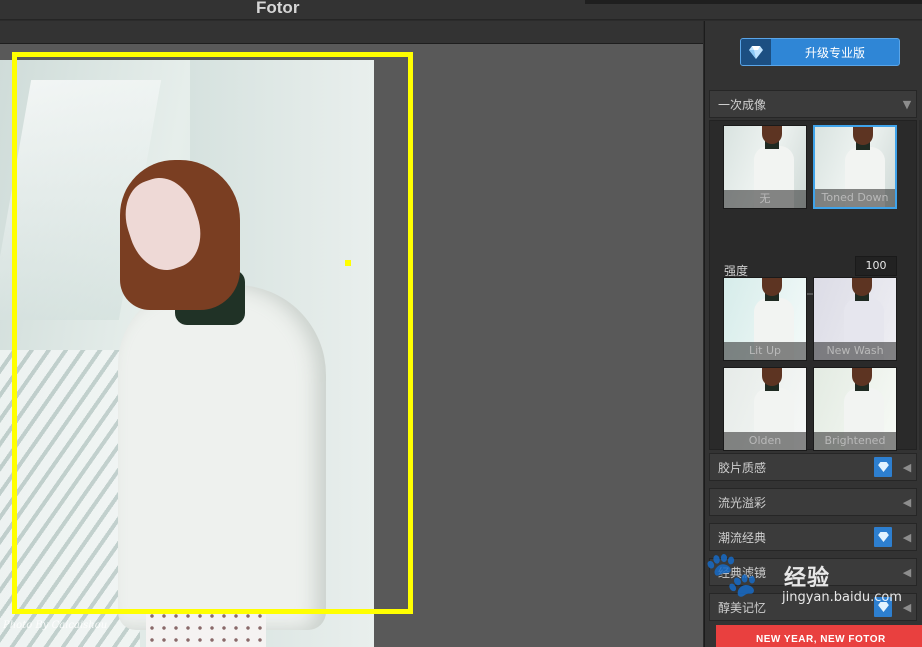  Describe the element at coordinates (742, 502) in the screenshot. I see `section-label: 流光溢彩` at that location.